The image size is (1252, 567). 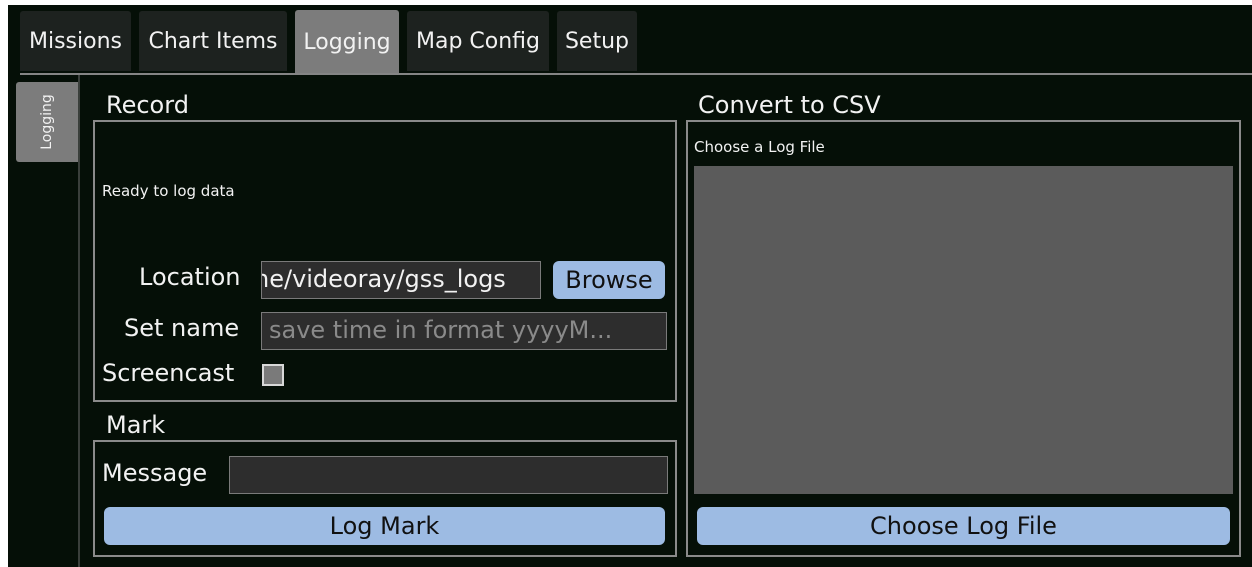 I want to click on tab-map-config: Map Config, so click(x=478, y=41).